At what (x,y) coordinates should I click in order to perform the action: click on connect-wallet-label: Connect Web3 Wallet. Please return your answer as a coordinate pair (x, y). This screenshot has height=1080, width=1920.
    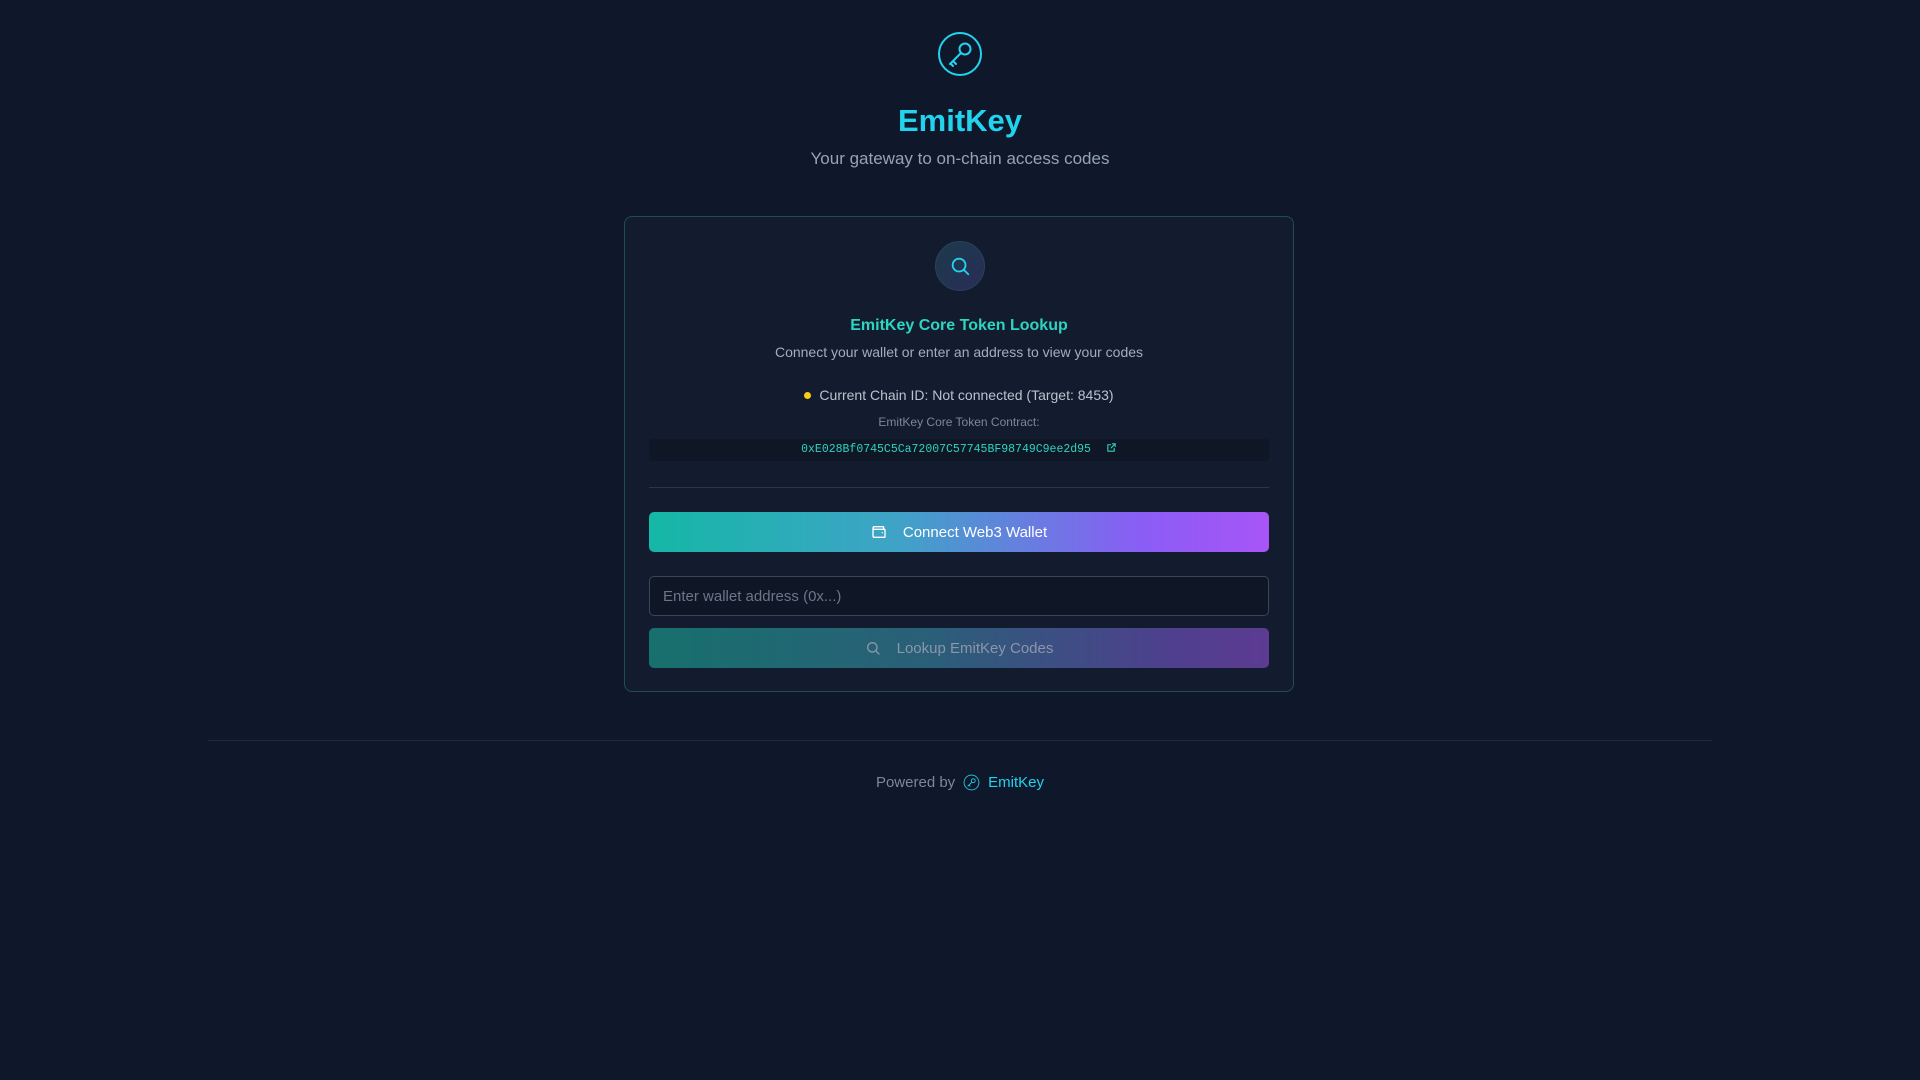
    Looking at the image, I should click on (975, 532).